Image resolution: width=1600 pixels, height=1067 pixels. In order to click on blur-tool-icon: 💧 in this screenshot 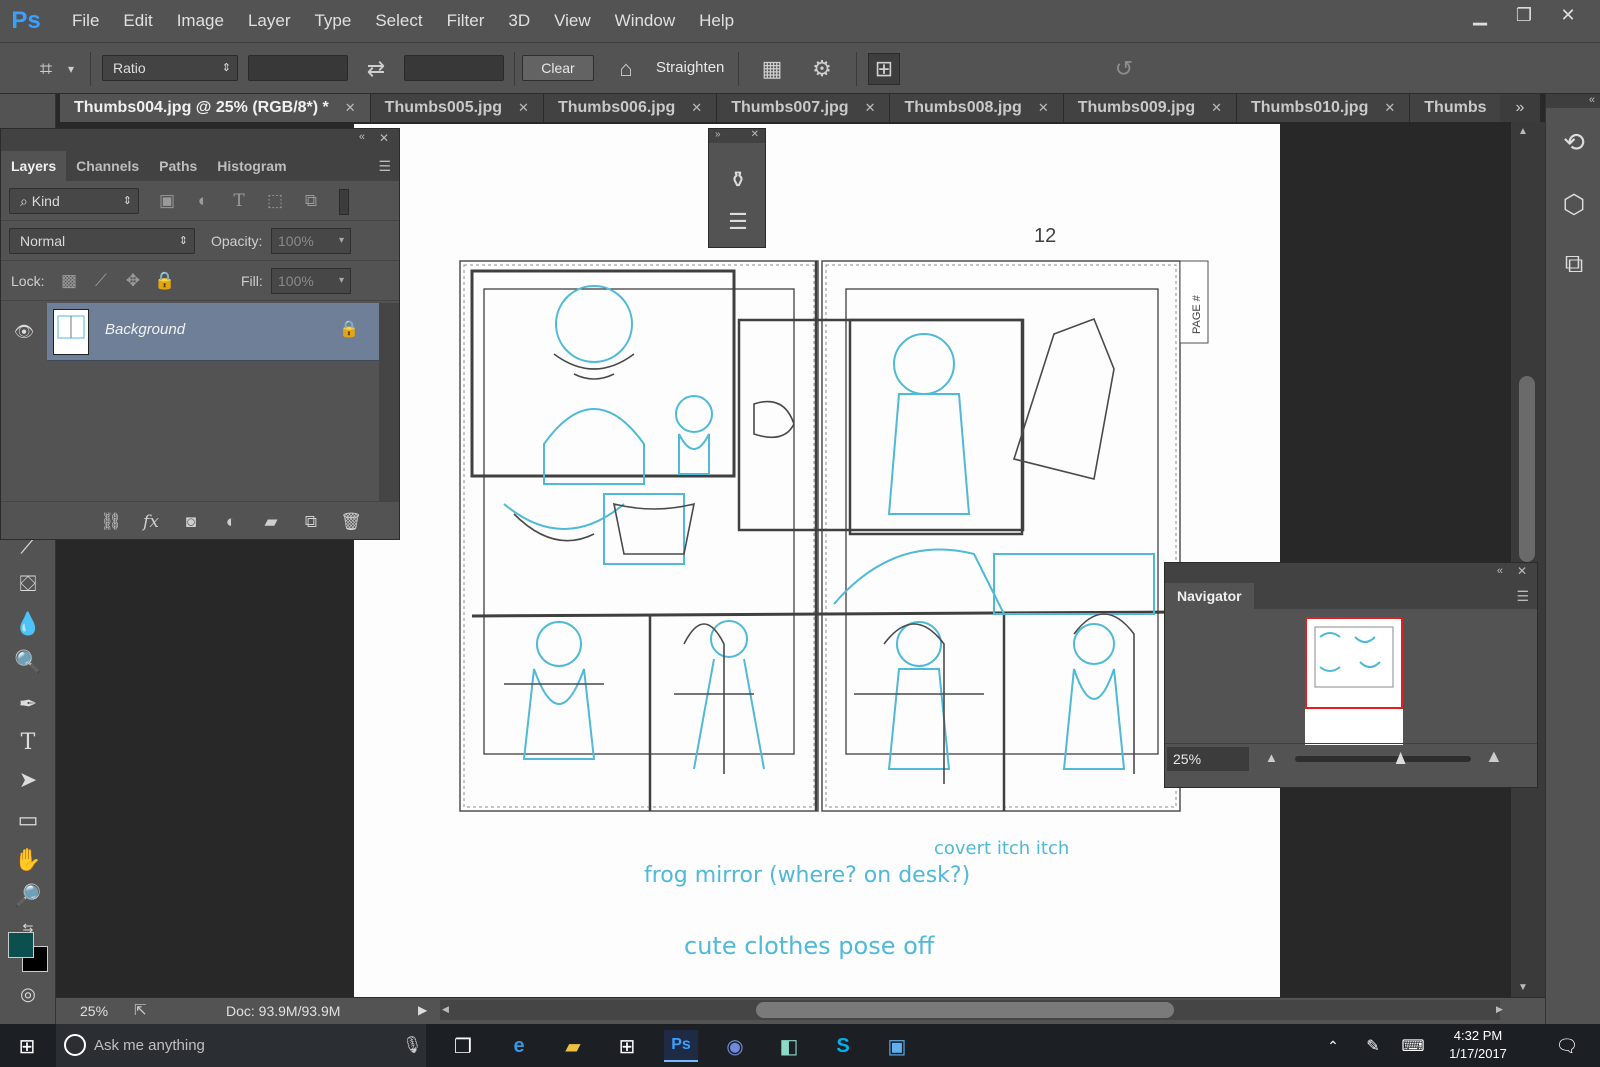, I will do `click(28, 624)`.